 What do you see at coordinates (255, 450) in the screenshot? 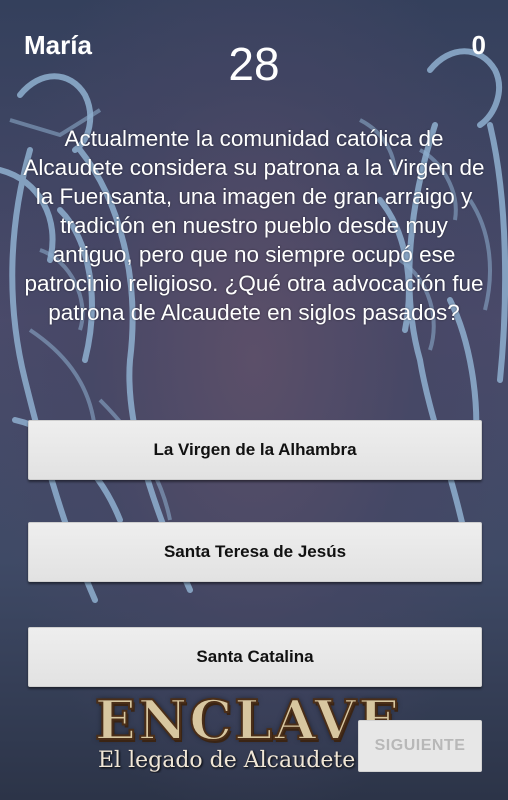
I see `answer-button-1: La Virgen de la Alhambra` at bounding box center [255, 450].